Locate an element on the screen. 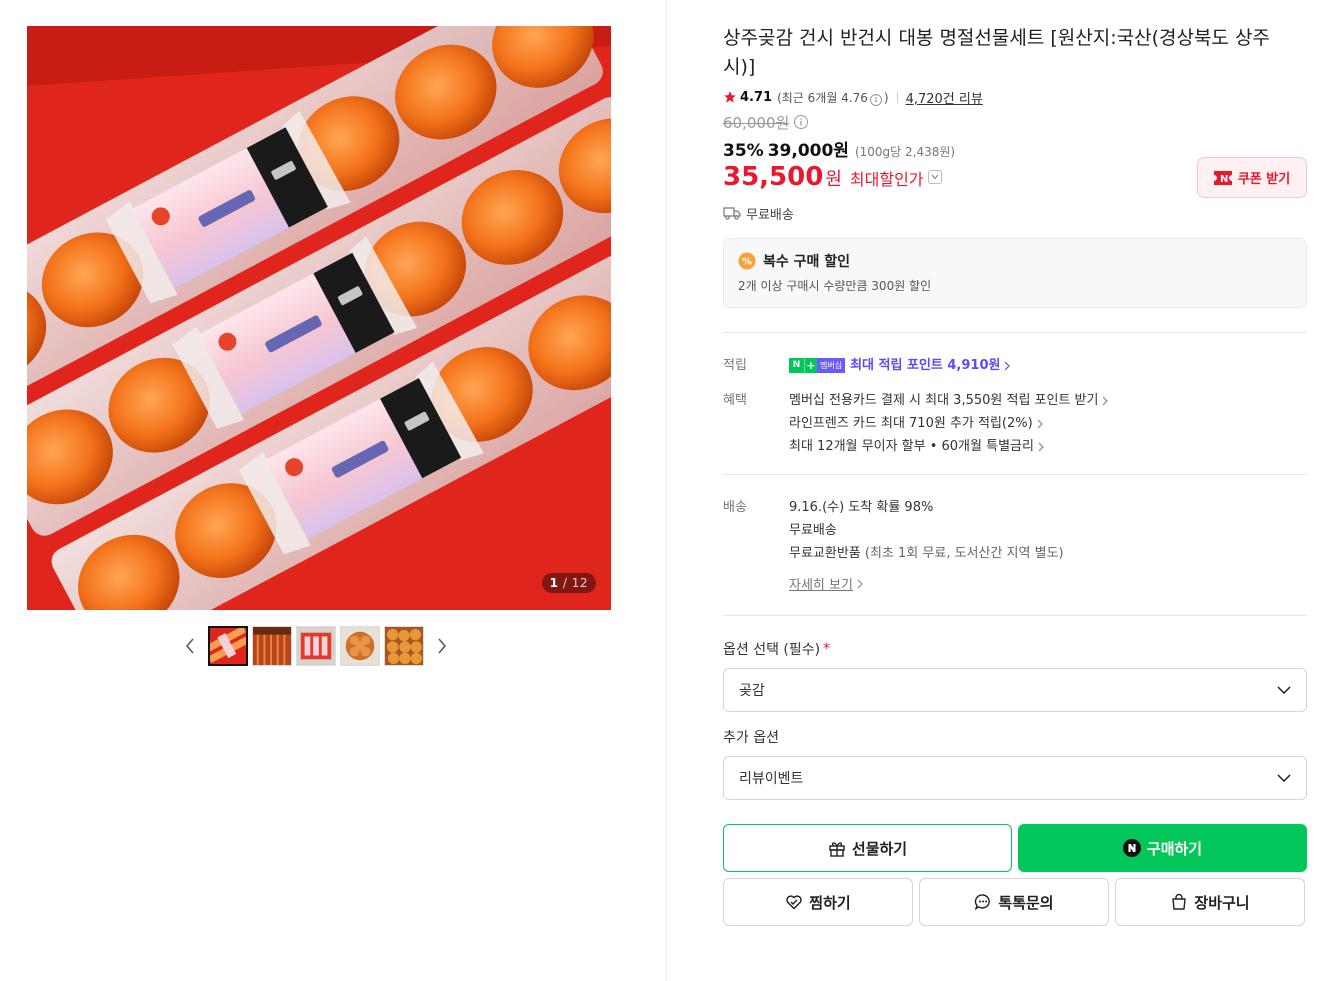  heart-icon is located at coordinates (794, 902).